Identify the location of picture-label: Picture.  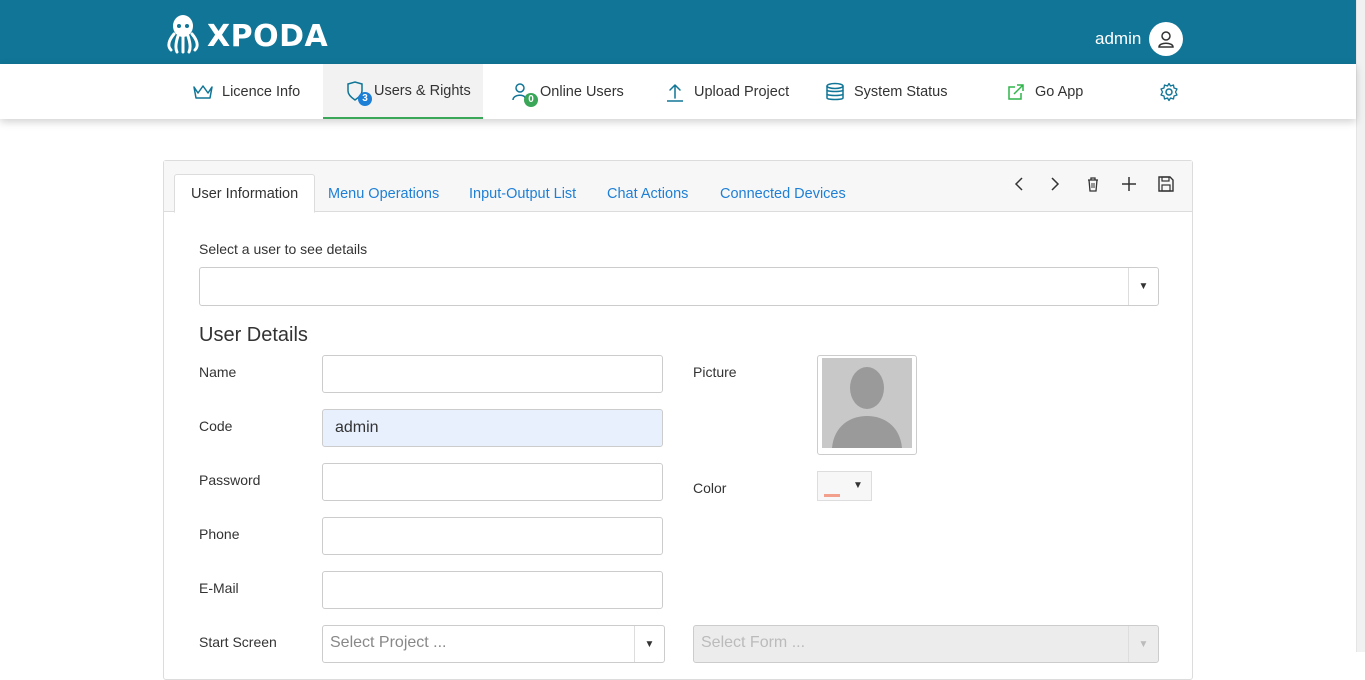
(715, 372).